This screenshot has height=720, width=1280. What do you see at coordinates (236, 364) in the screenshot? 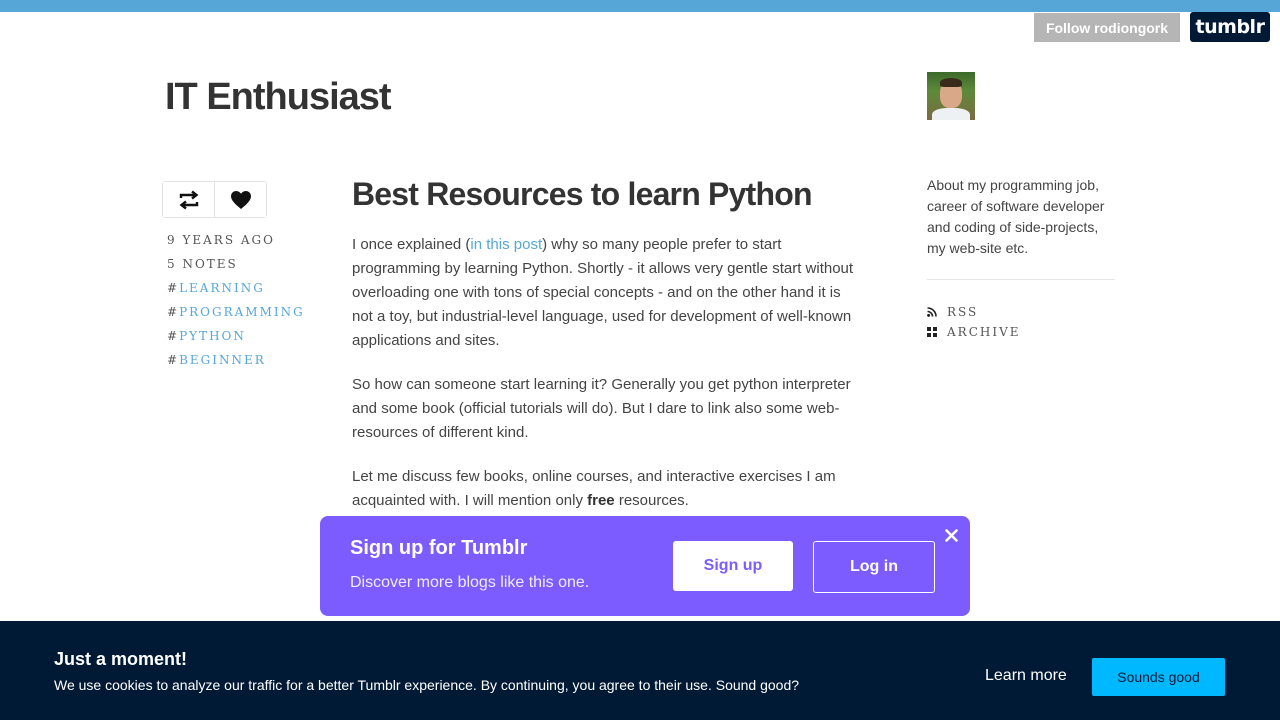
I see `tag-link: #BEGINNER` at bounding box center [236, 364].